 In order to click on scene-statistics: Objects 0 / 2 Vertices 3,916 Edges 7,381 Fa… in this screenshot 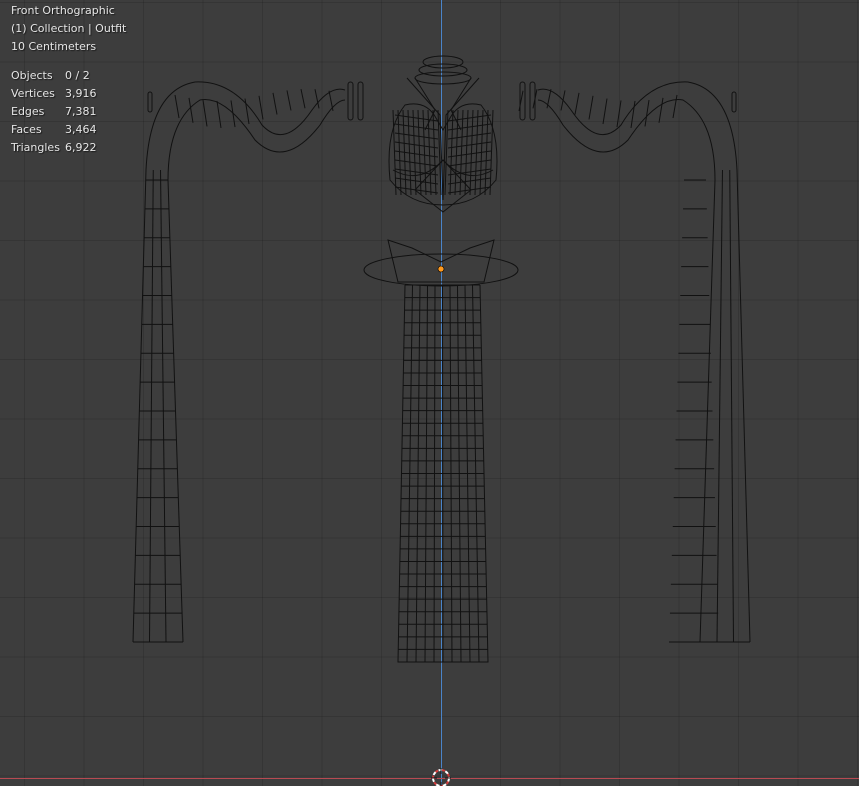, I will do `click(68, 112)`.